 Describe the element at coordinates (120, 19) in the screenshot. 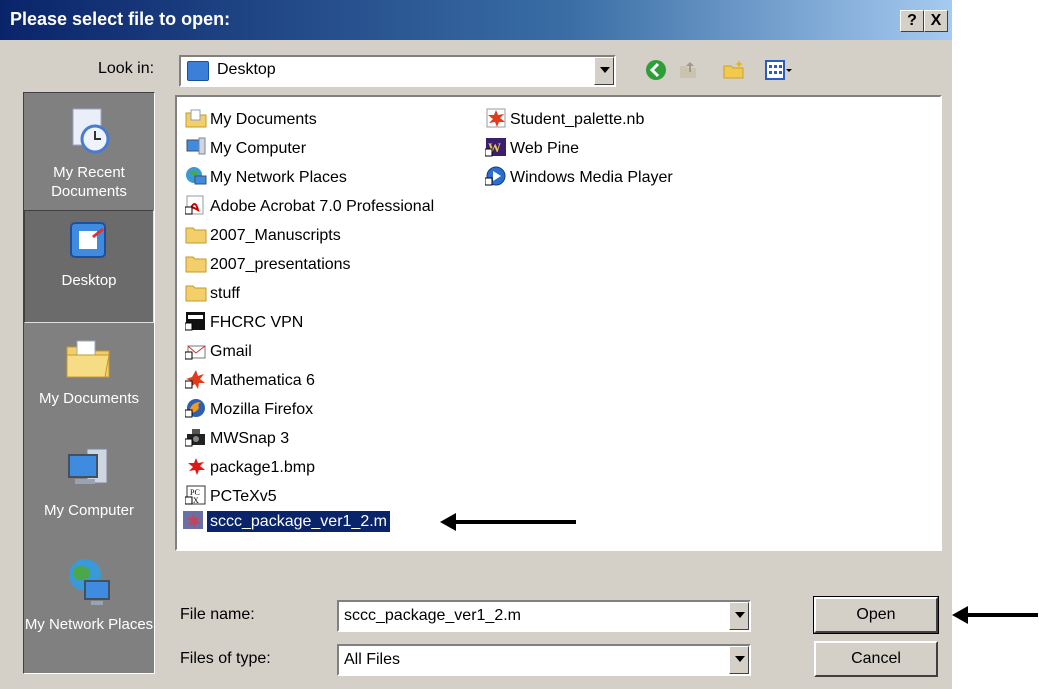

I see `dialog-title: Please select file to open:` at that location.